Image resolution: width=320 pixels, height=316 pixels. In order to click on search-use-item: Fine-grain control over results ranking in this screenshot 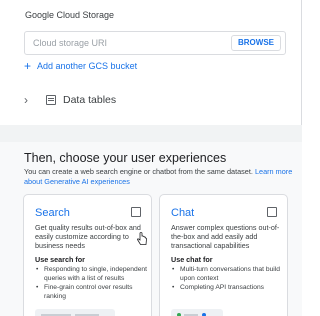, I will do `click(91, 292)`.